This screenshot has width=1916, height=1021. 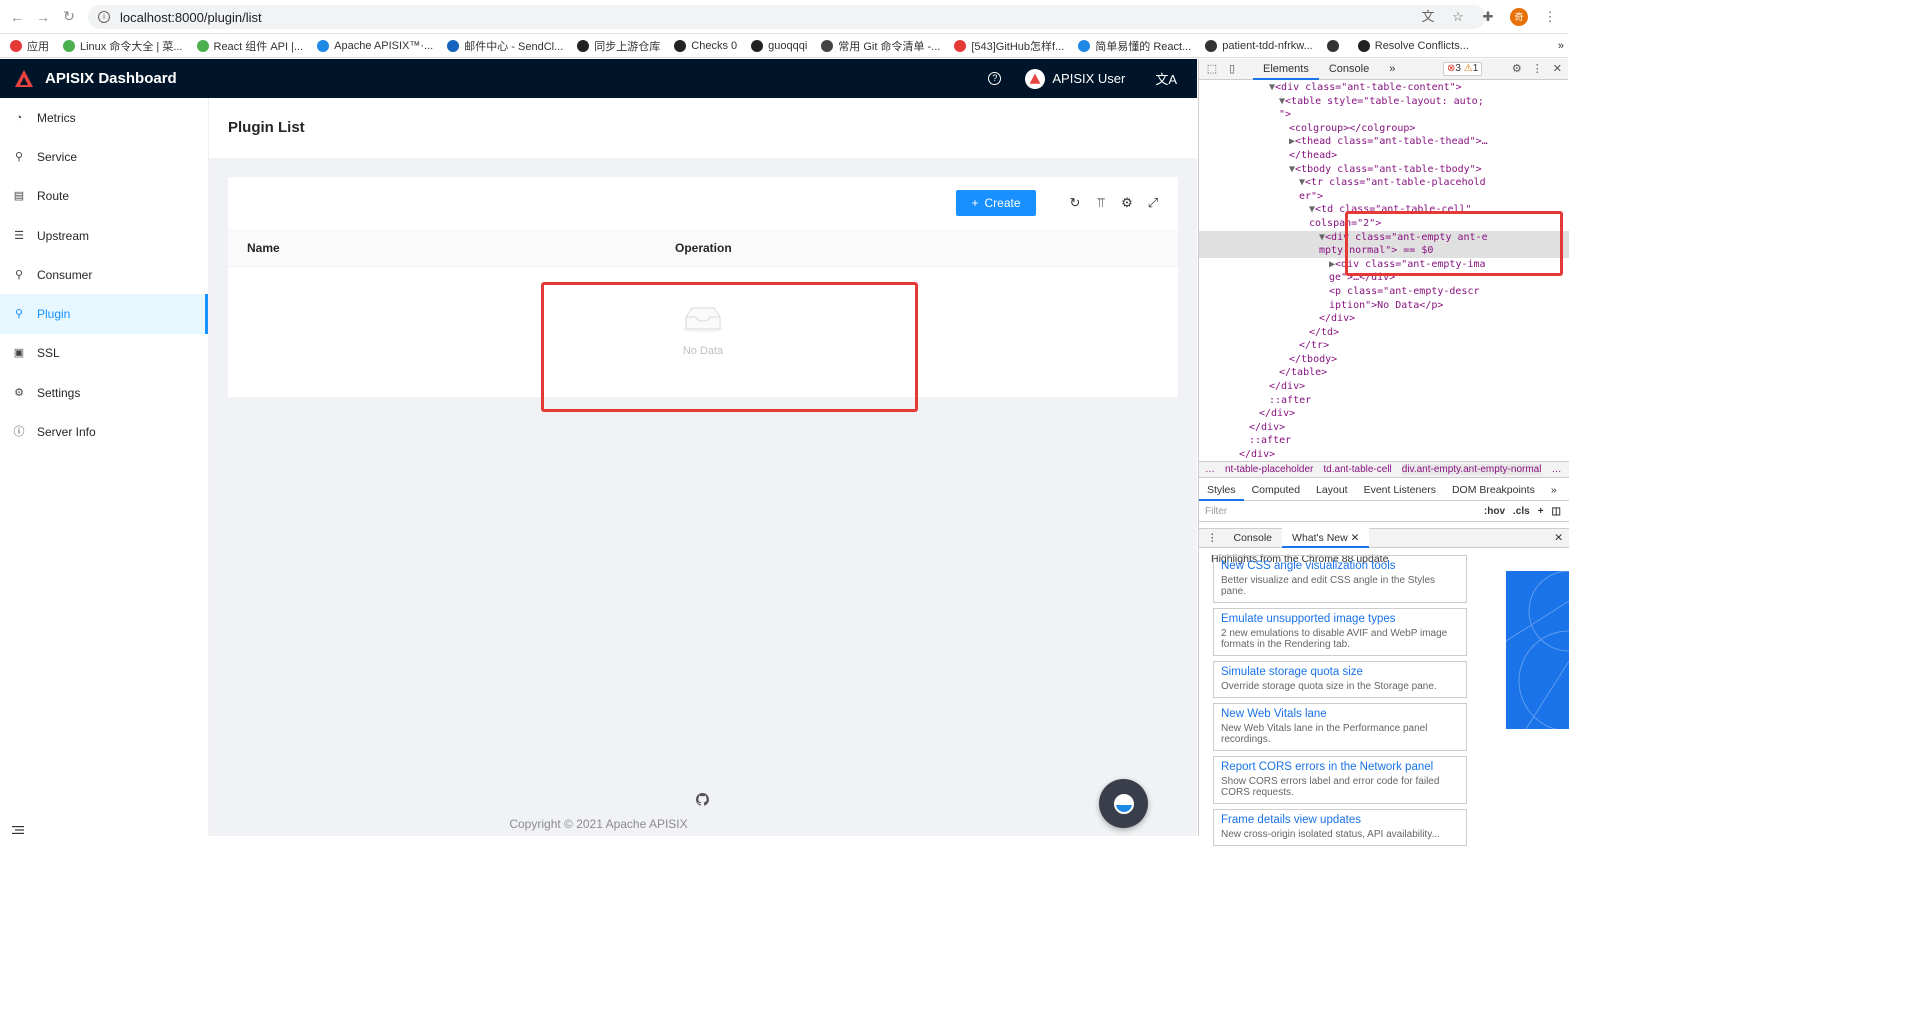 I want to click on inspect-element-icon: ⬚, so click(x=1212, y=69).